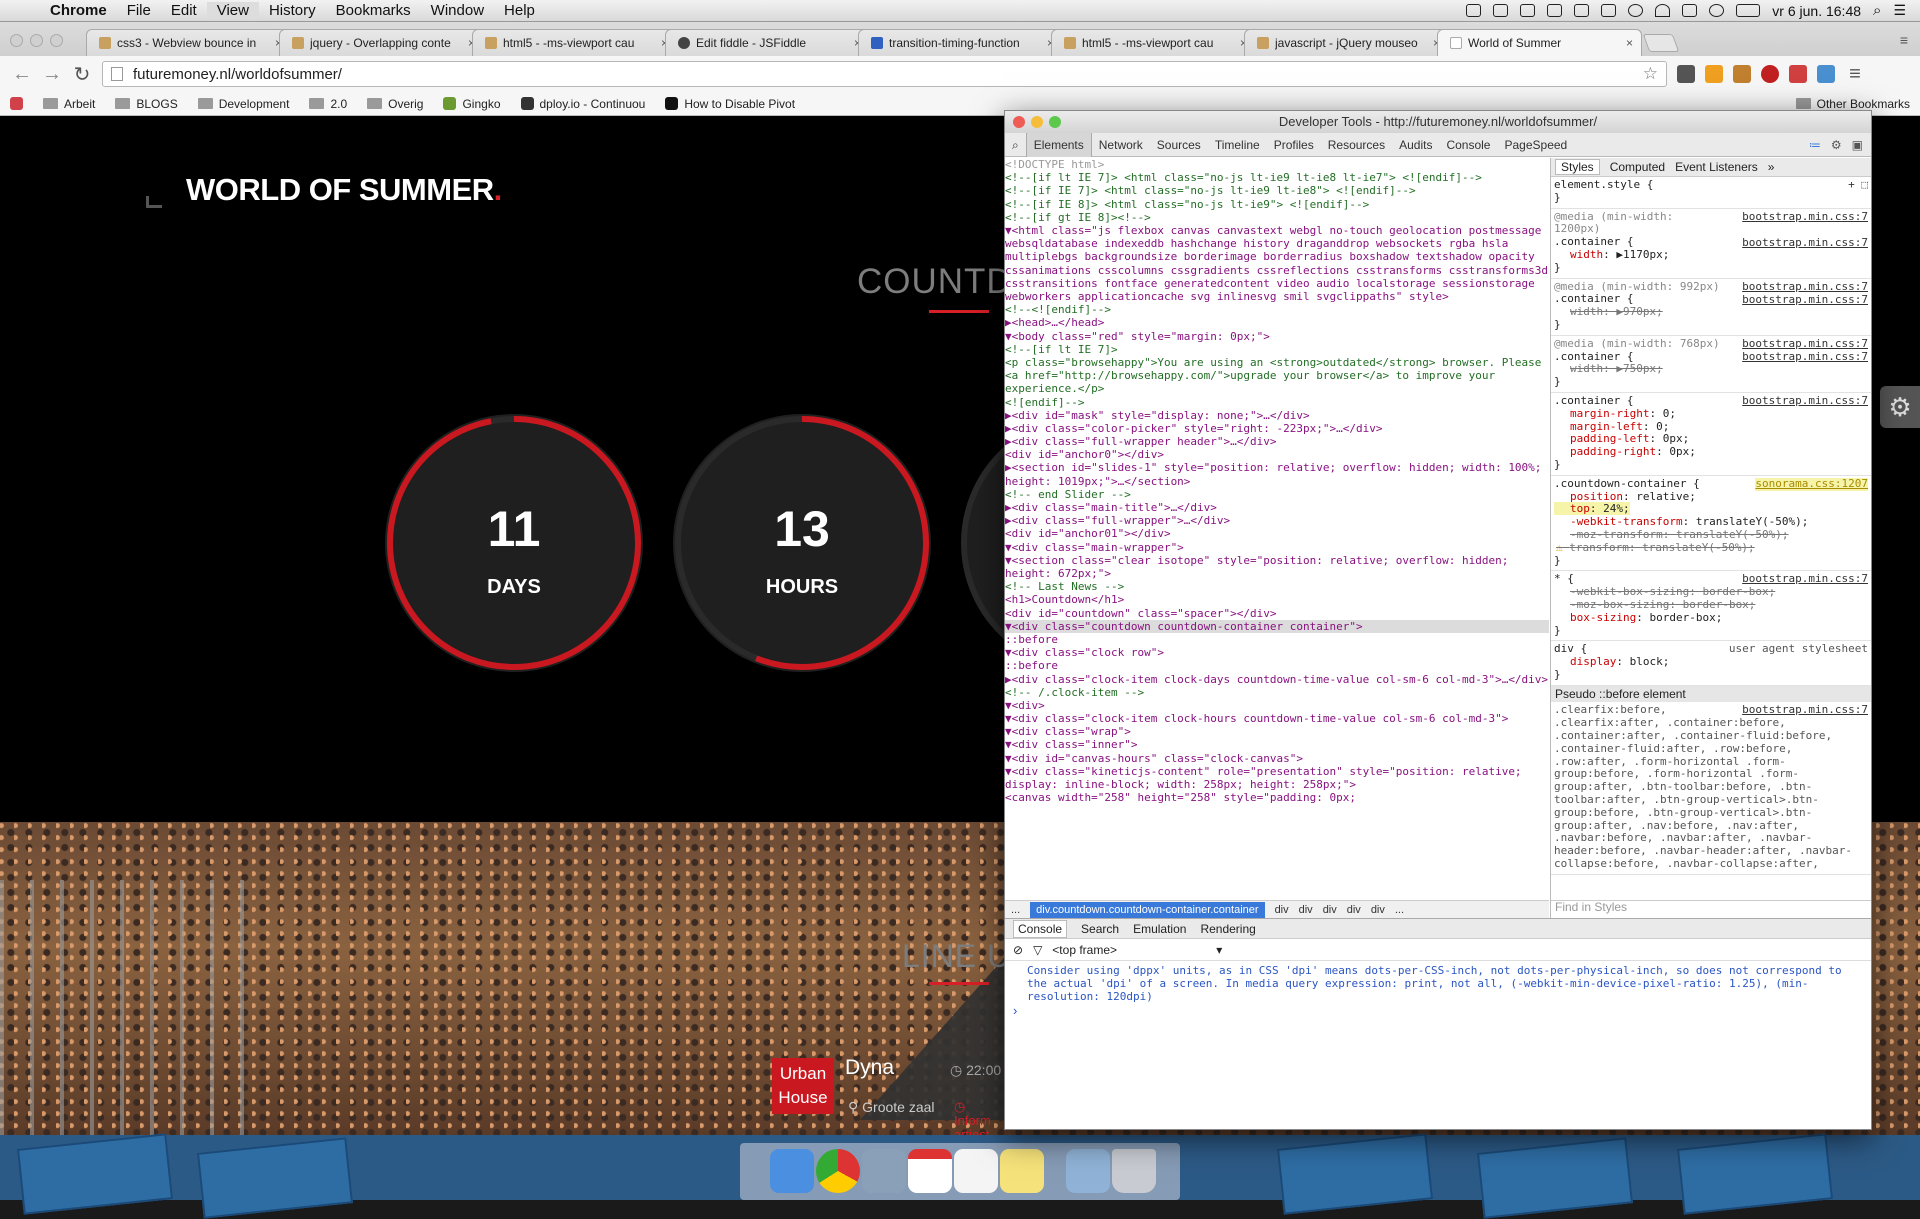  What do you see at coordinates (1857, 145) in the screenshot?
I see `dock-side-icon: ▣` at bounding box center [1857, 145].